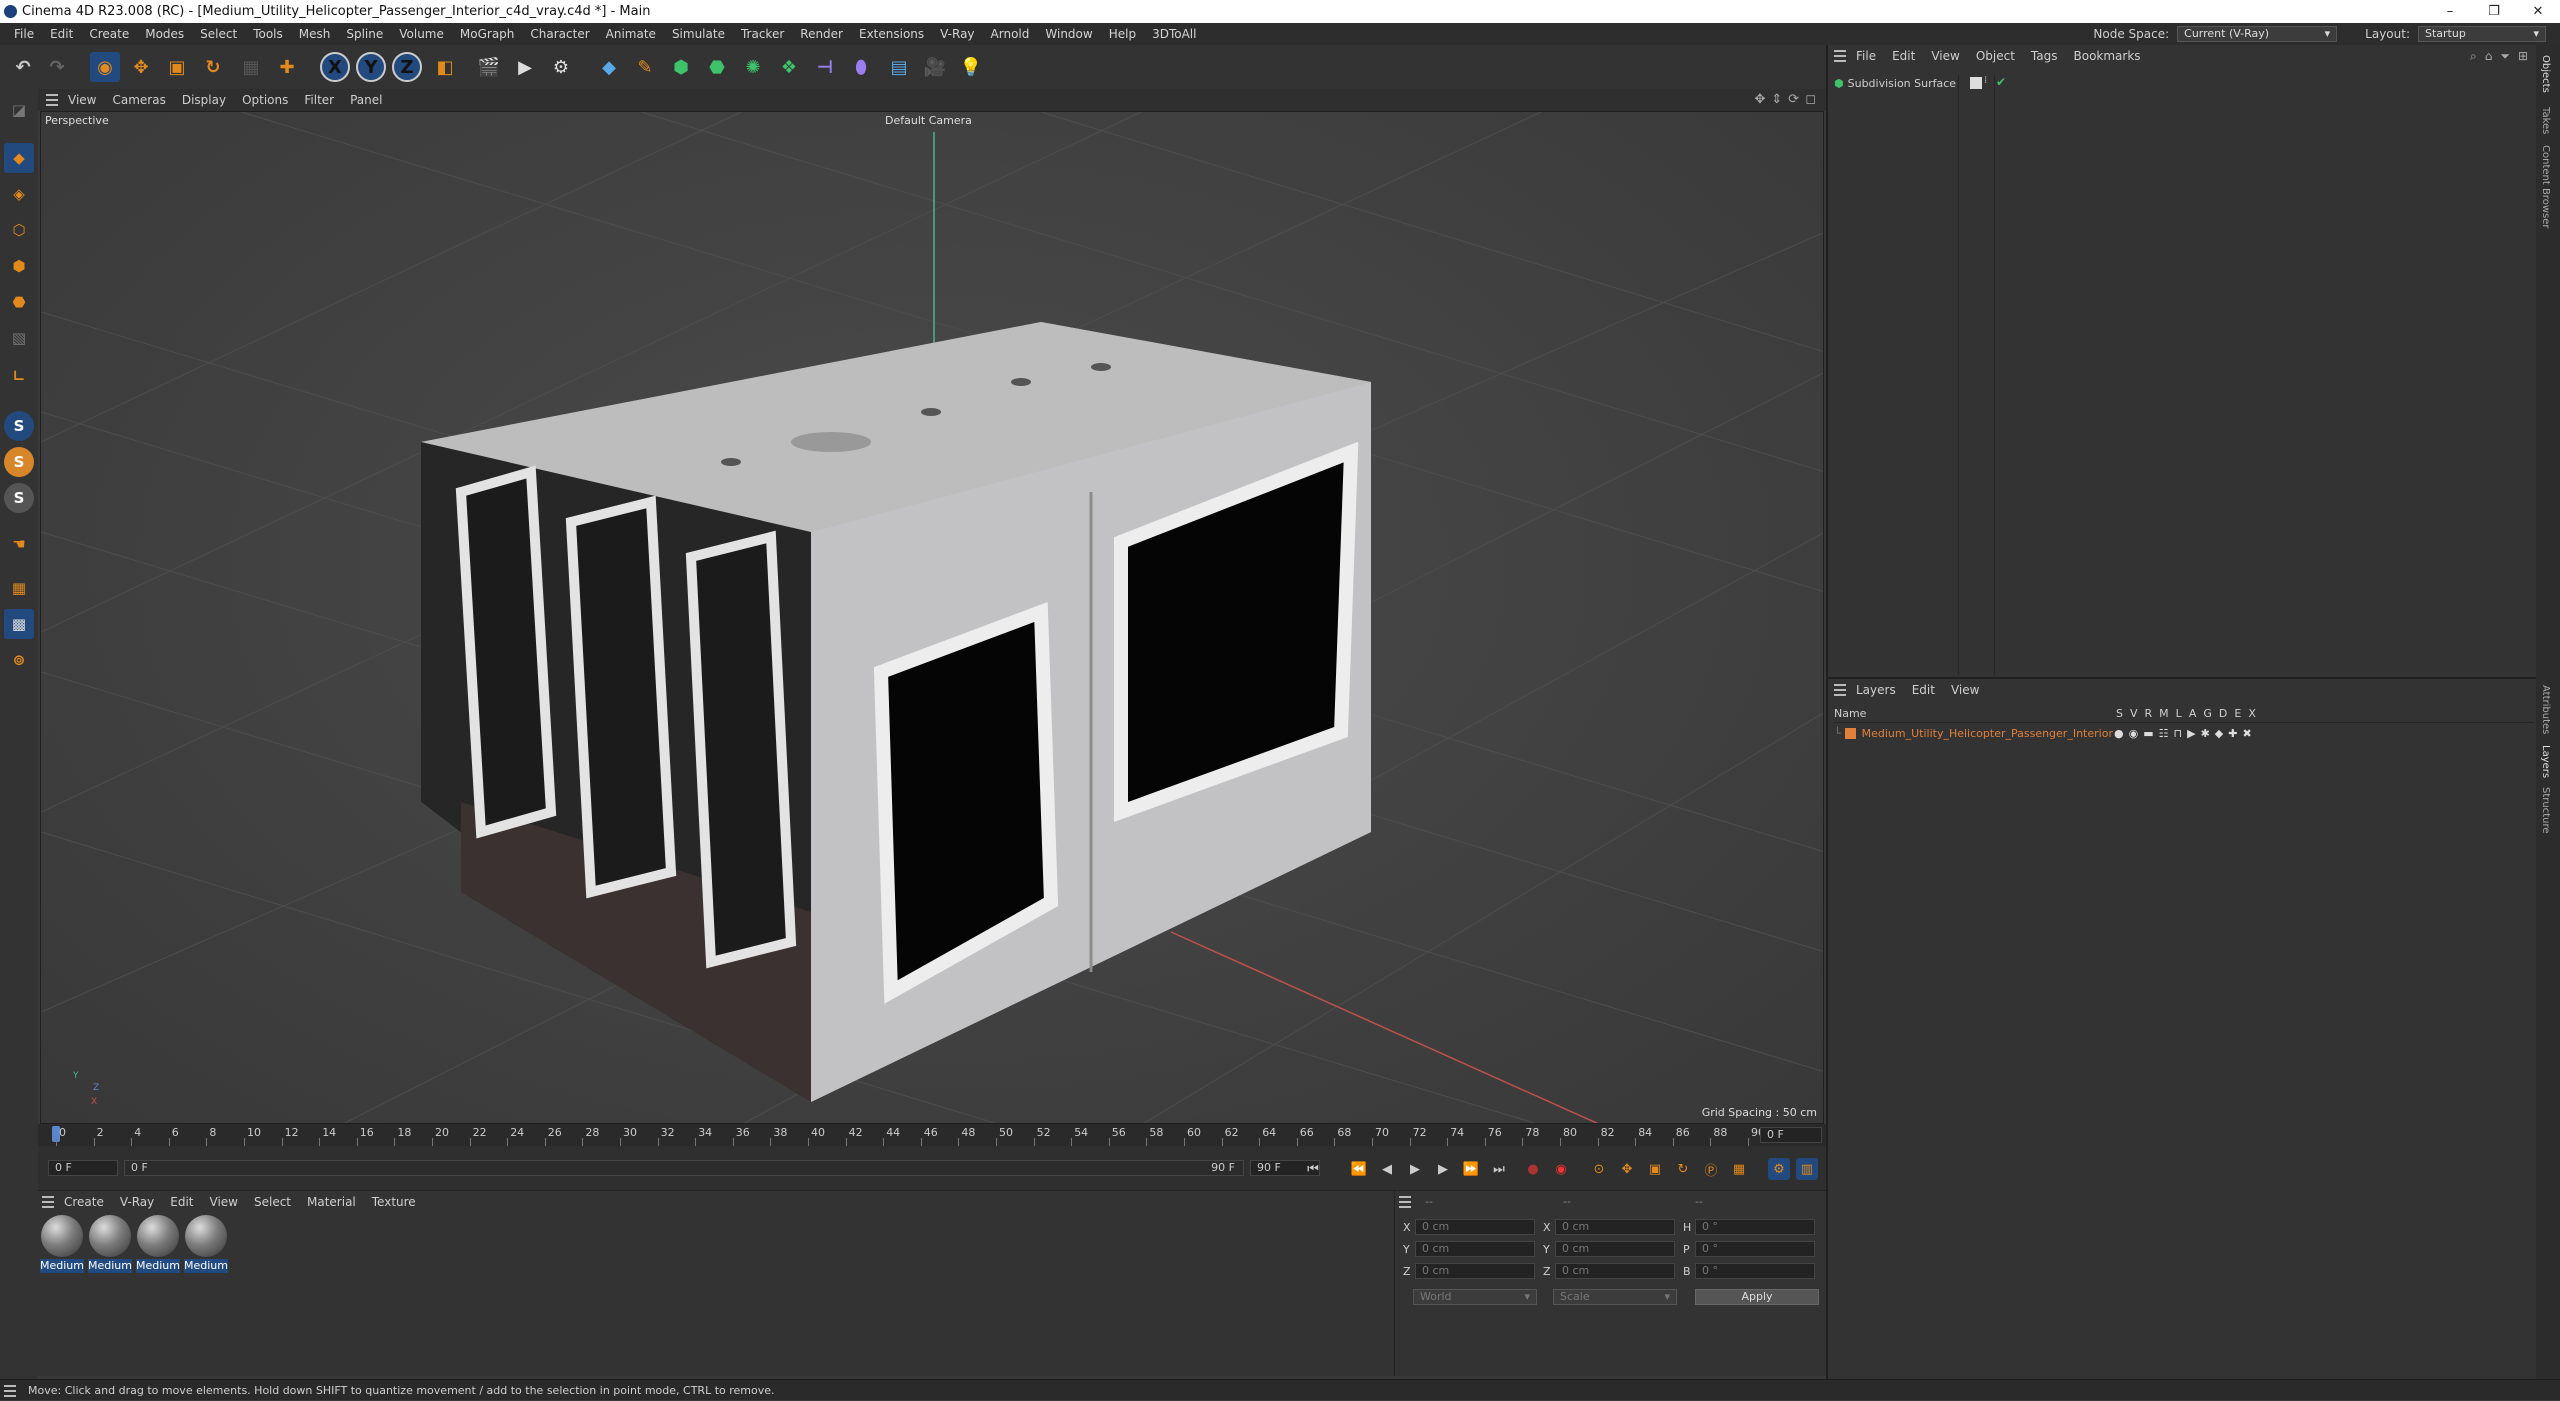  I want to click on viewport-menu-filter: Filter, so click(319, 100).